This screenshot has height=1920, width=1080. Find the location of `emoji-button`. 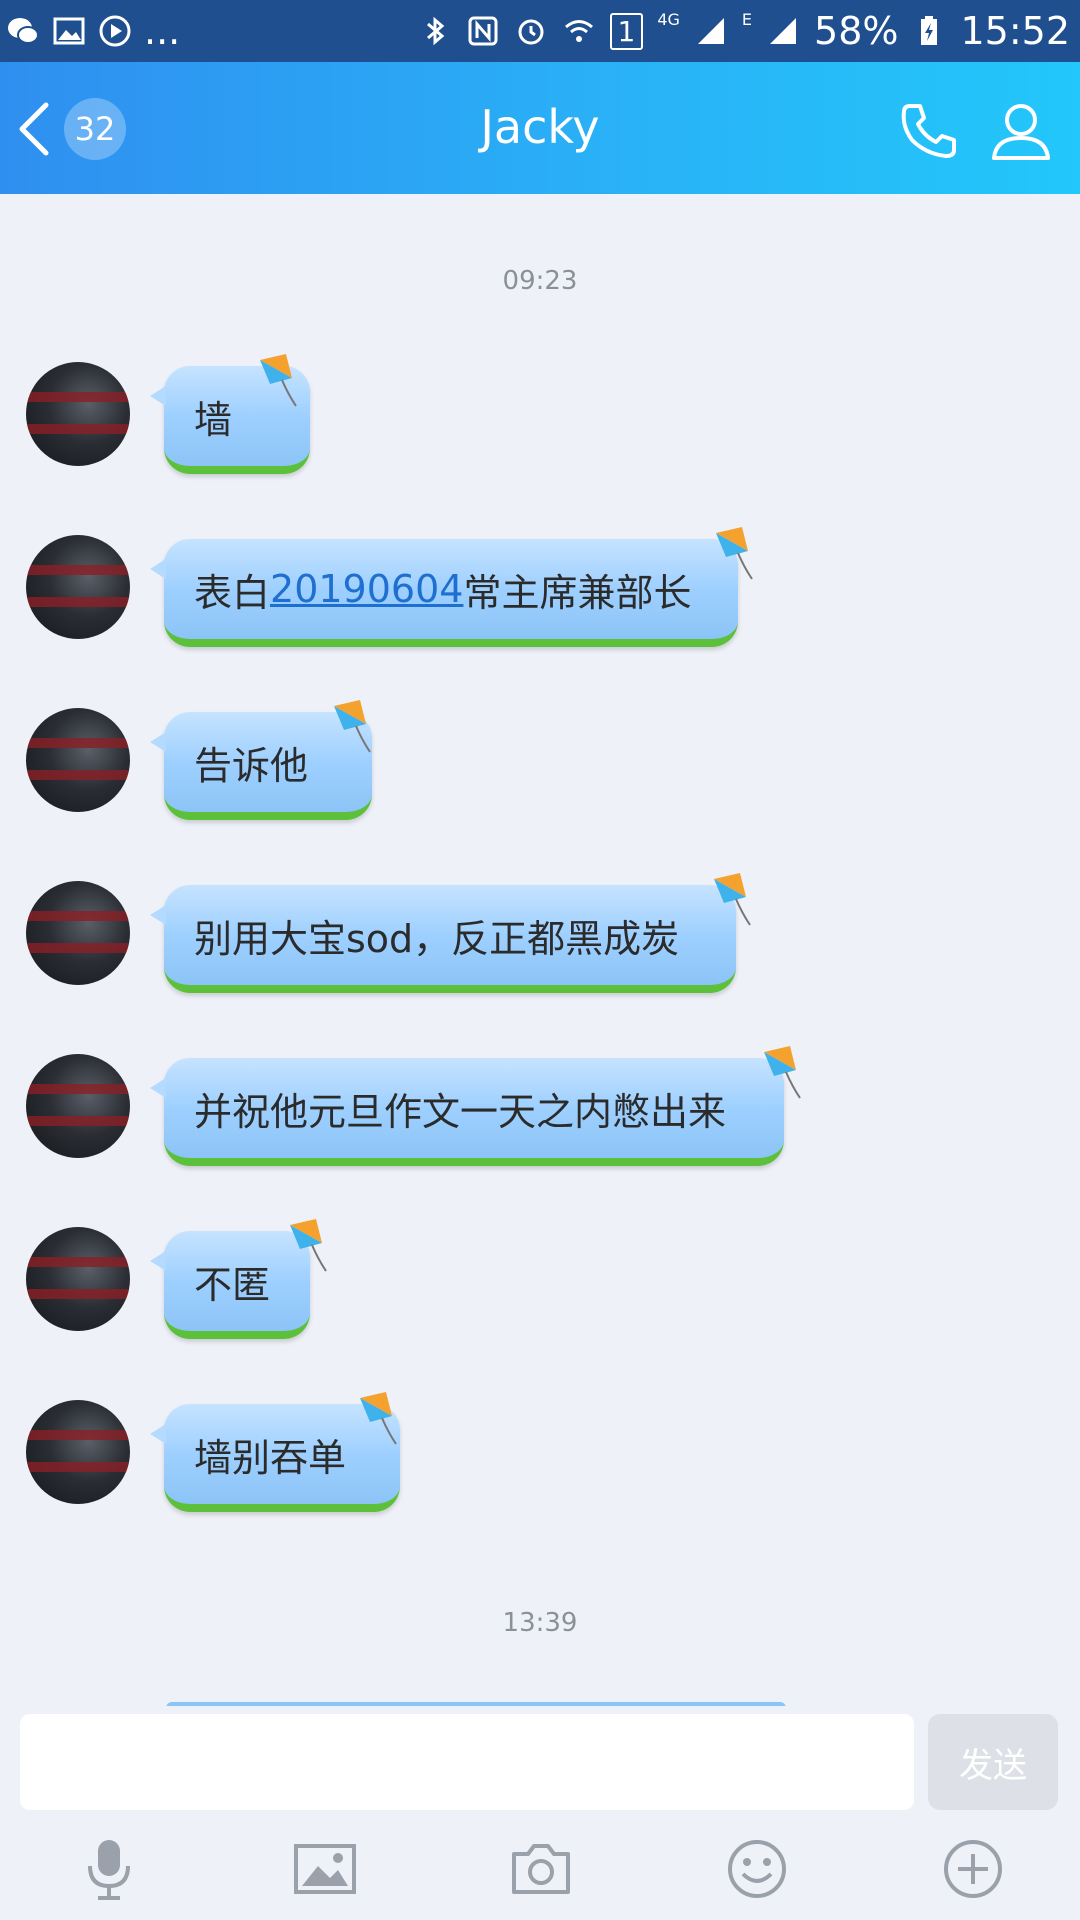

emoji-button is located at coordinates (757, 1869).